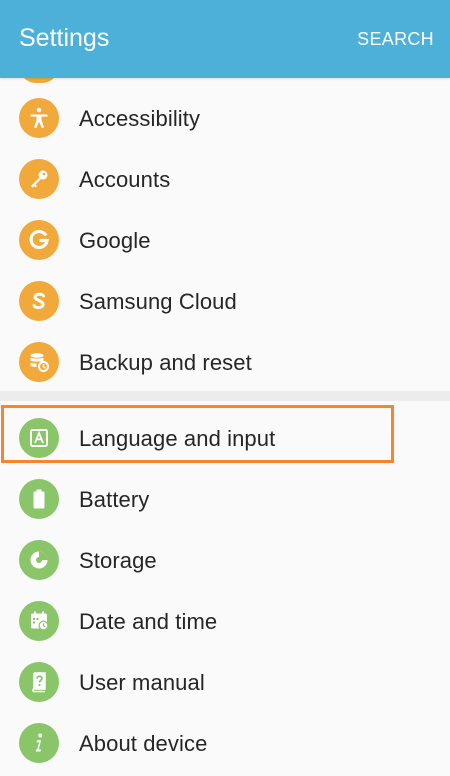 This screenshot has width=450, height=776. Describe the element at coordinates (225, 118) in the screenshot. I see `settings-item-accessibility: Accessibility` at that location.